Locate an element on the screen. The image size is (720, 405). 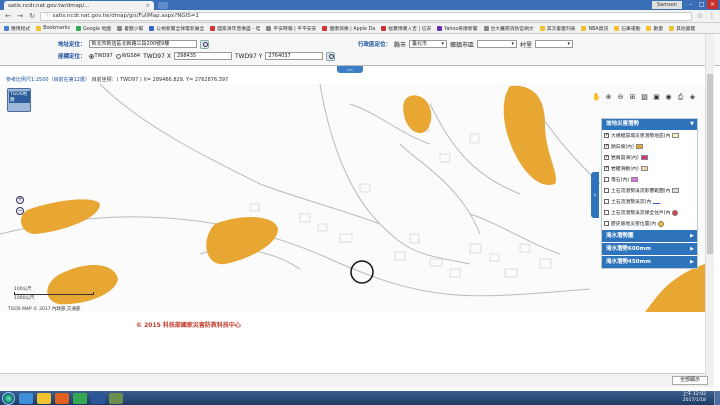
show-desktop-button is located at coordinates (717, 398).